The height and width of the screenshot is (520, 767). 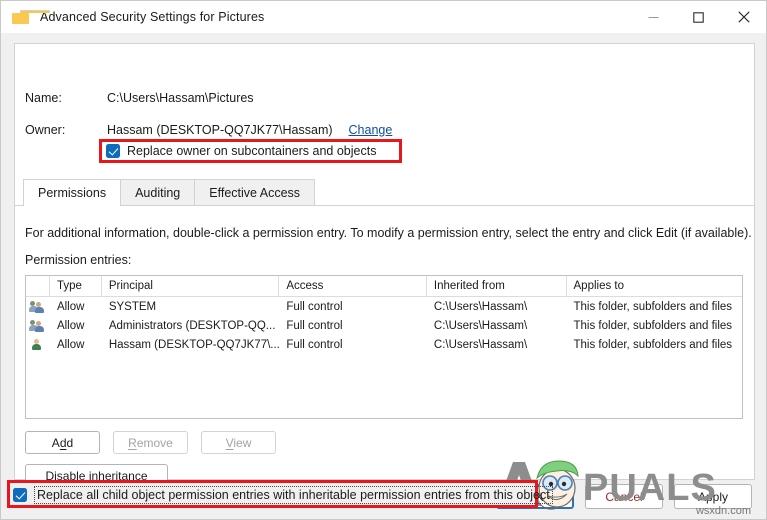 What do you see at coordinates (743, 17) in the screenshot?
I see `close-icon` at bounding box center [743, 17].